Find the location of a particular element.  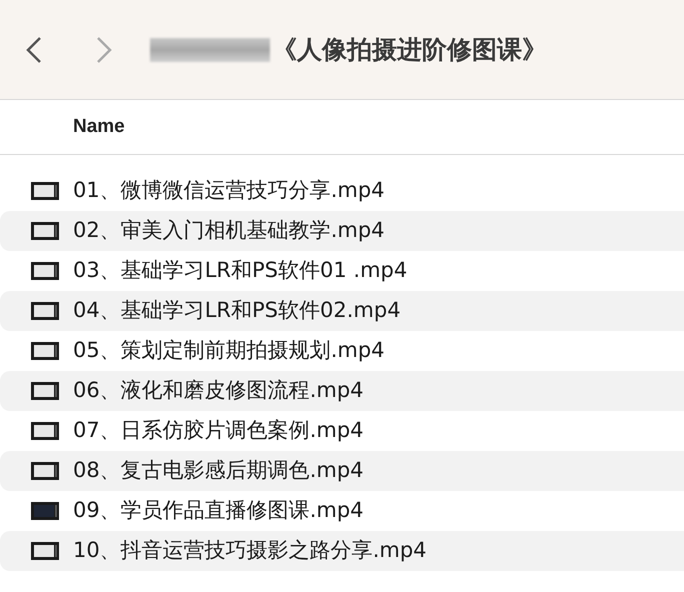

file-row: 05、策划定制前期拍摄规划.mp4 is located at coordinates (342, 351).